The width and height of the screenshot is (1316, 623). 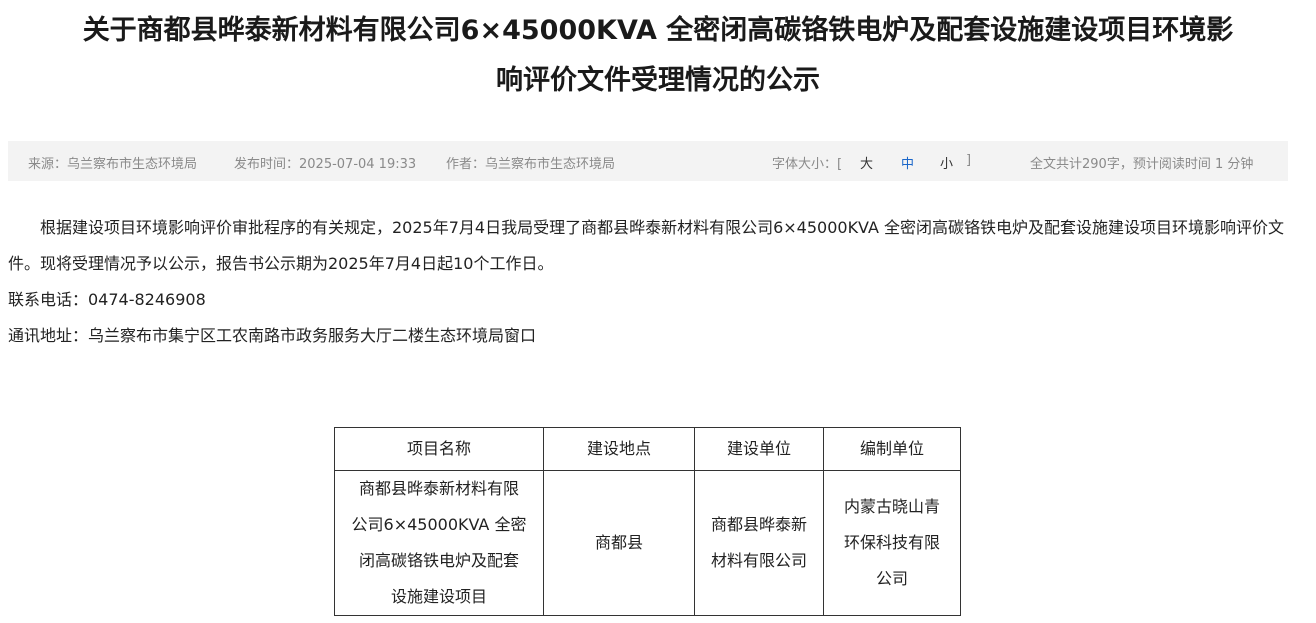 What do you see at coordinates (946, 162) in the screenshot?
I see `font-size-small-button: 小` at bounding box center [946, 162].